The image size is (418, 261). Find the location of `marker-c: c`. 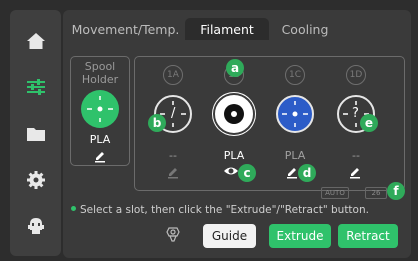

marker-c: c is located at coordinates (247, 173).